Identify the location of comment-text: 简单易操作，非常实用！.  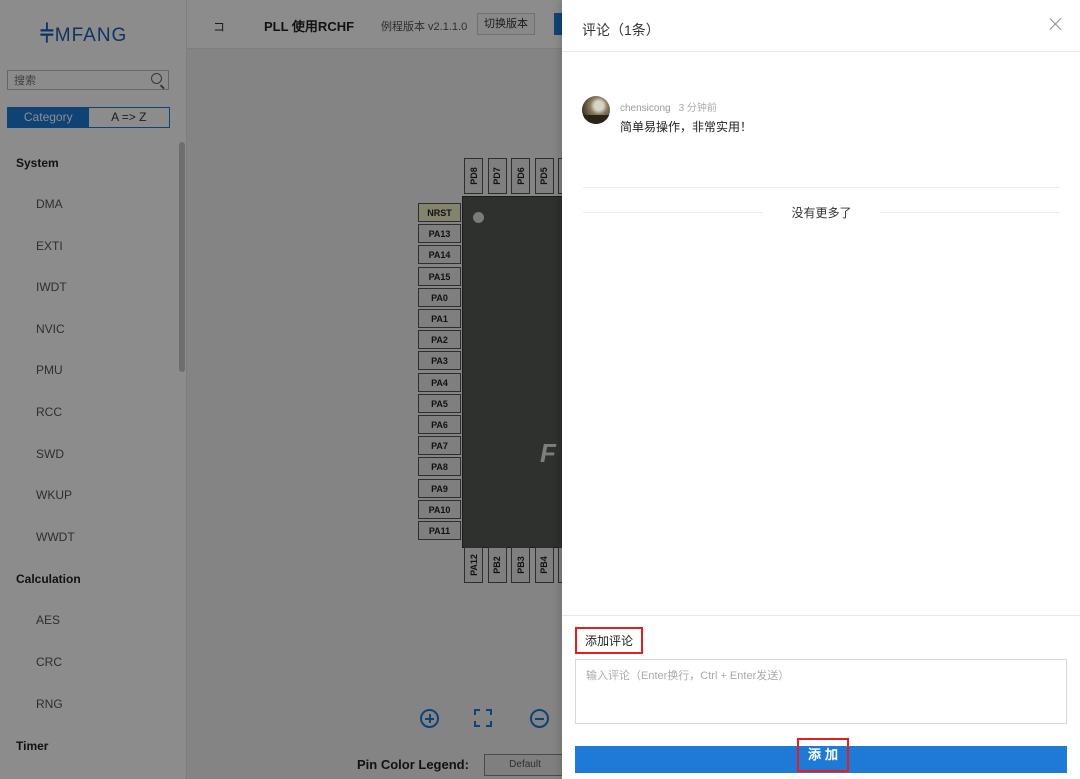
(686, 127).